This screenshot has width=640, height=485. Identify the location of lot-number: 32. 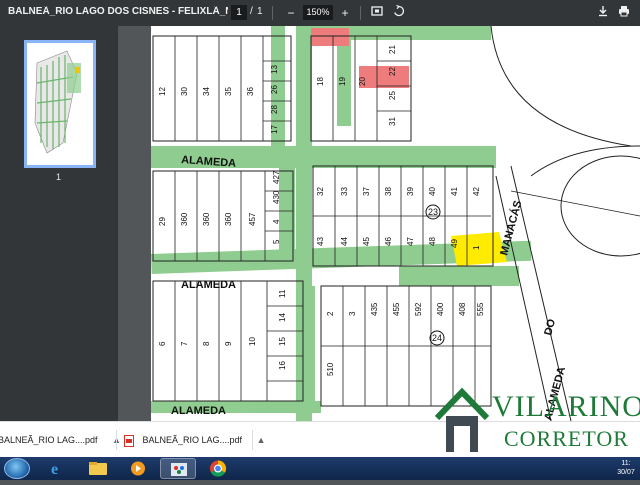
(320, 191).